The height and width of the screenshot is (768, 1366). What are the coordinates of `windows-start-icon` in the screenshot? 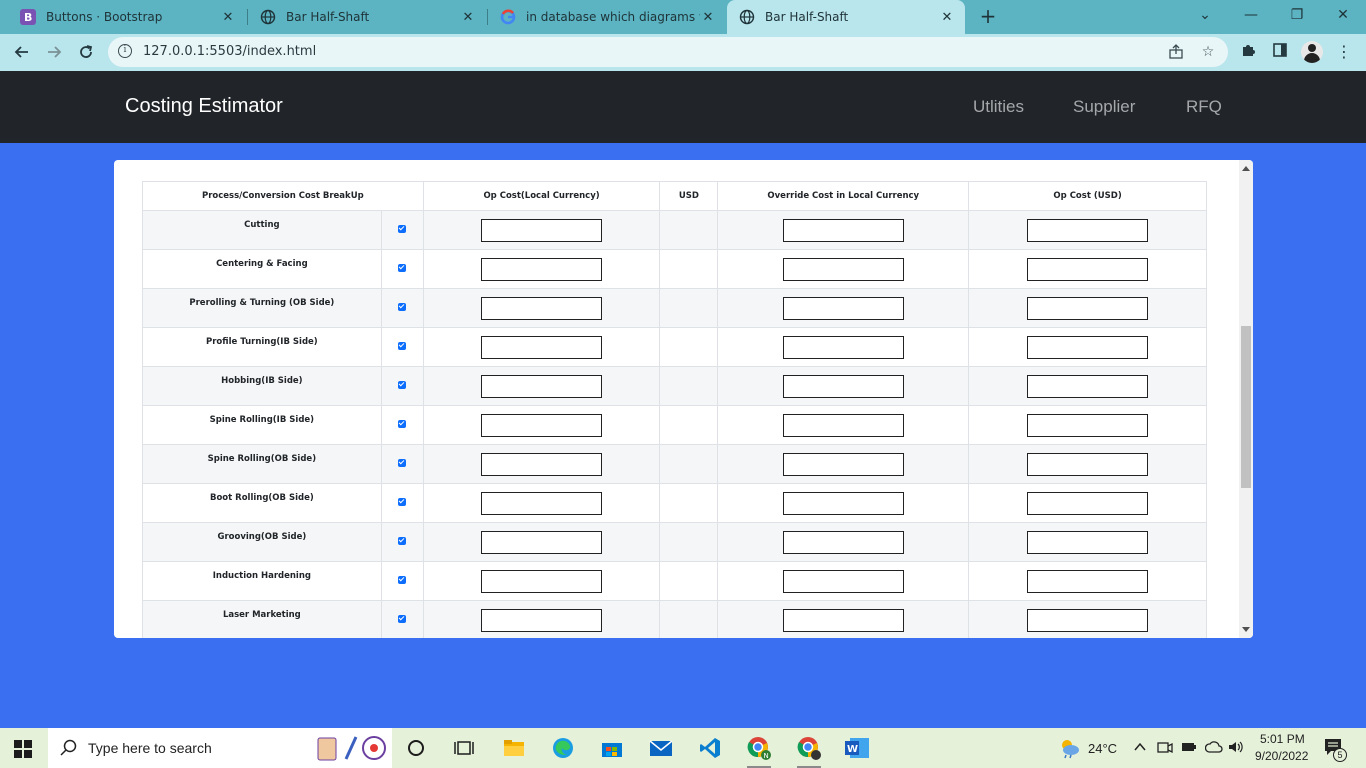 It's located at (23, 749).